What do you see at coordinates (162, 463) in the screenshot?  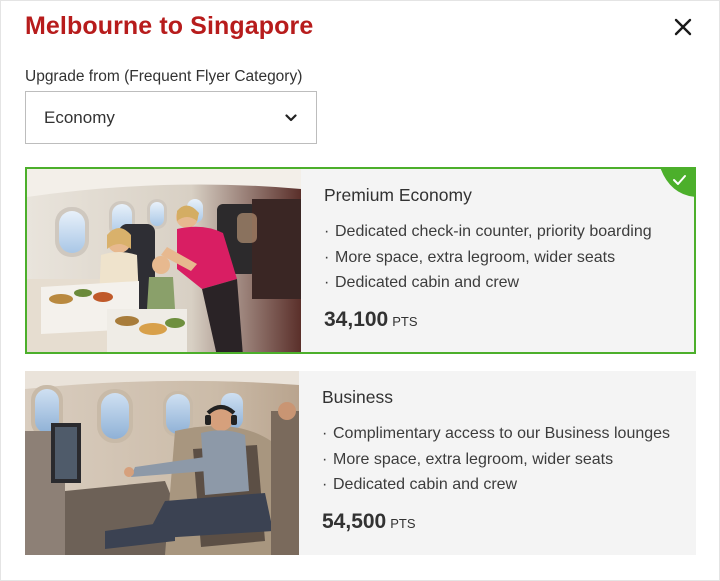 I see `business-cabin-image` at bounding box center [162, 463].